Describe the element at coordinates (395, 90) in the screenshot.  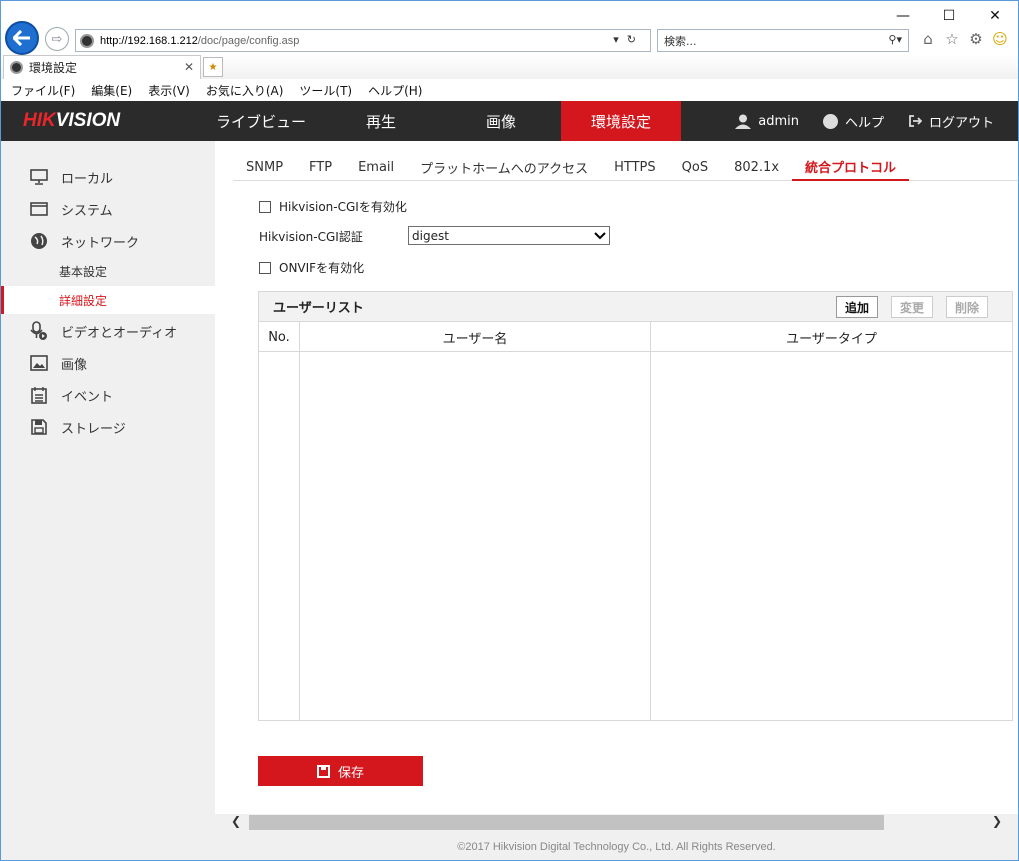
I see `menu-help: ヘルプ(H)` at that location.